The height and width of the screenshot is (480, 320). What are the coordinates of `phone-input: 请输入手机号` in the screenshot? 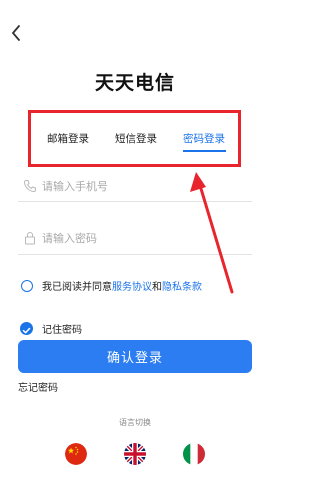 It's located at (142, 186).